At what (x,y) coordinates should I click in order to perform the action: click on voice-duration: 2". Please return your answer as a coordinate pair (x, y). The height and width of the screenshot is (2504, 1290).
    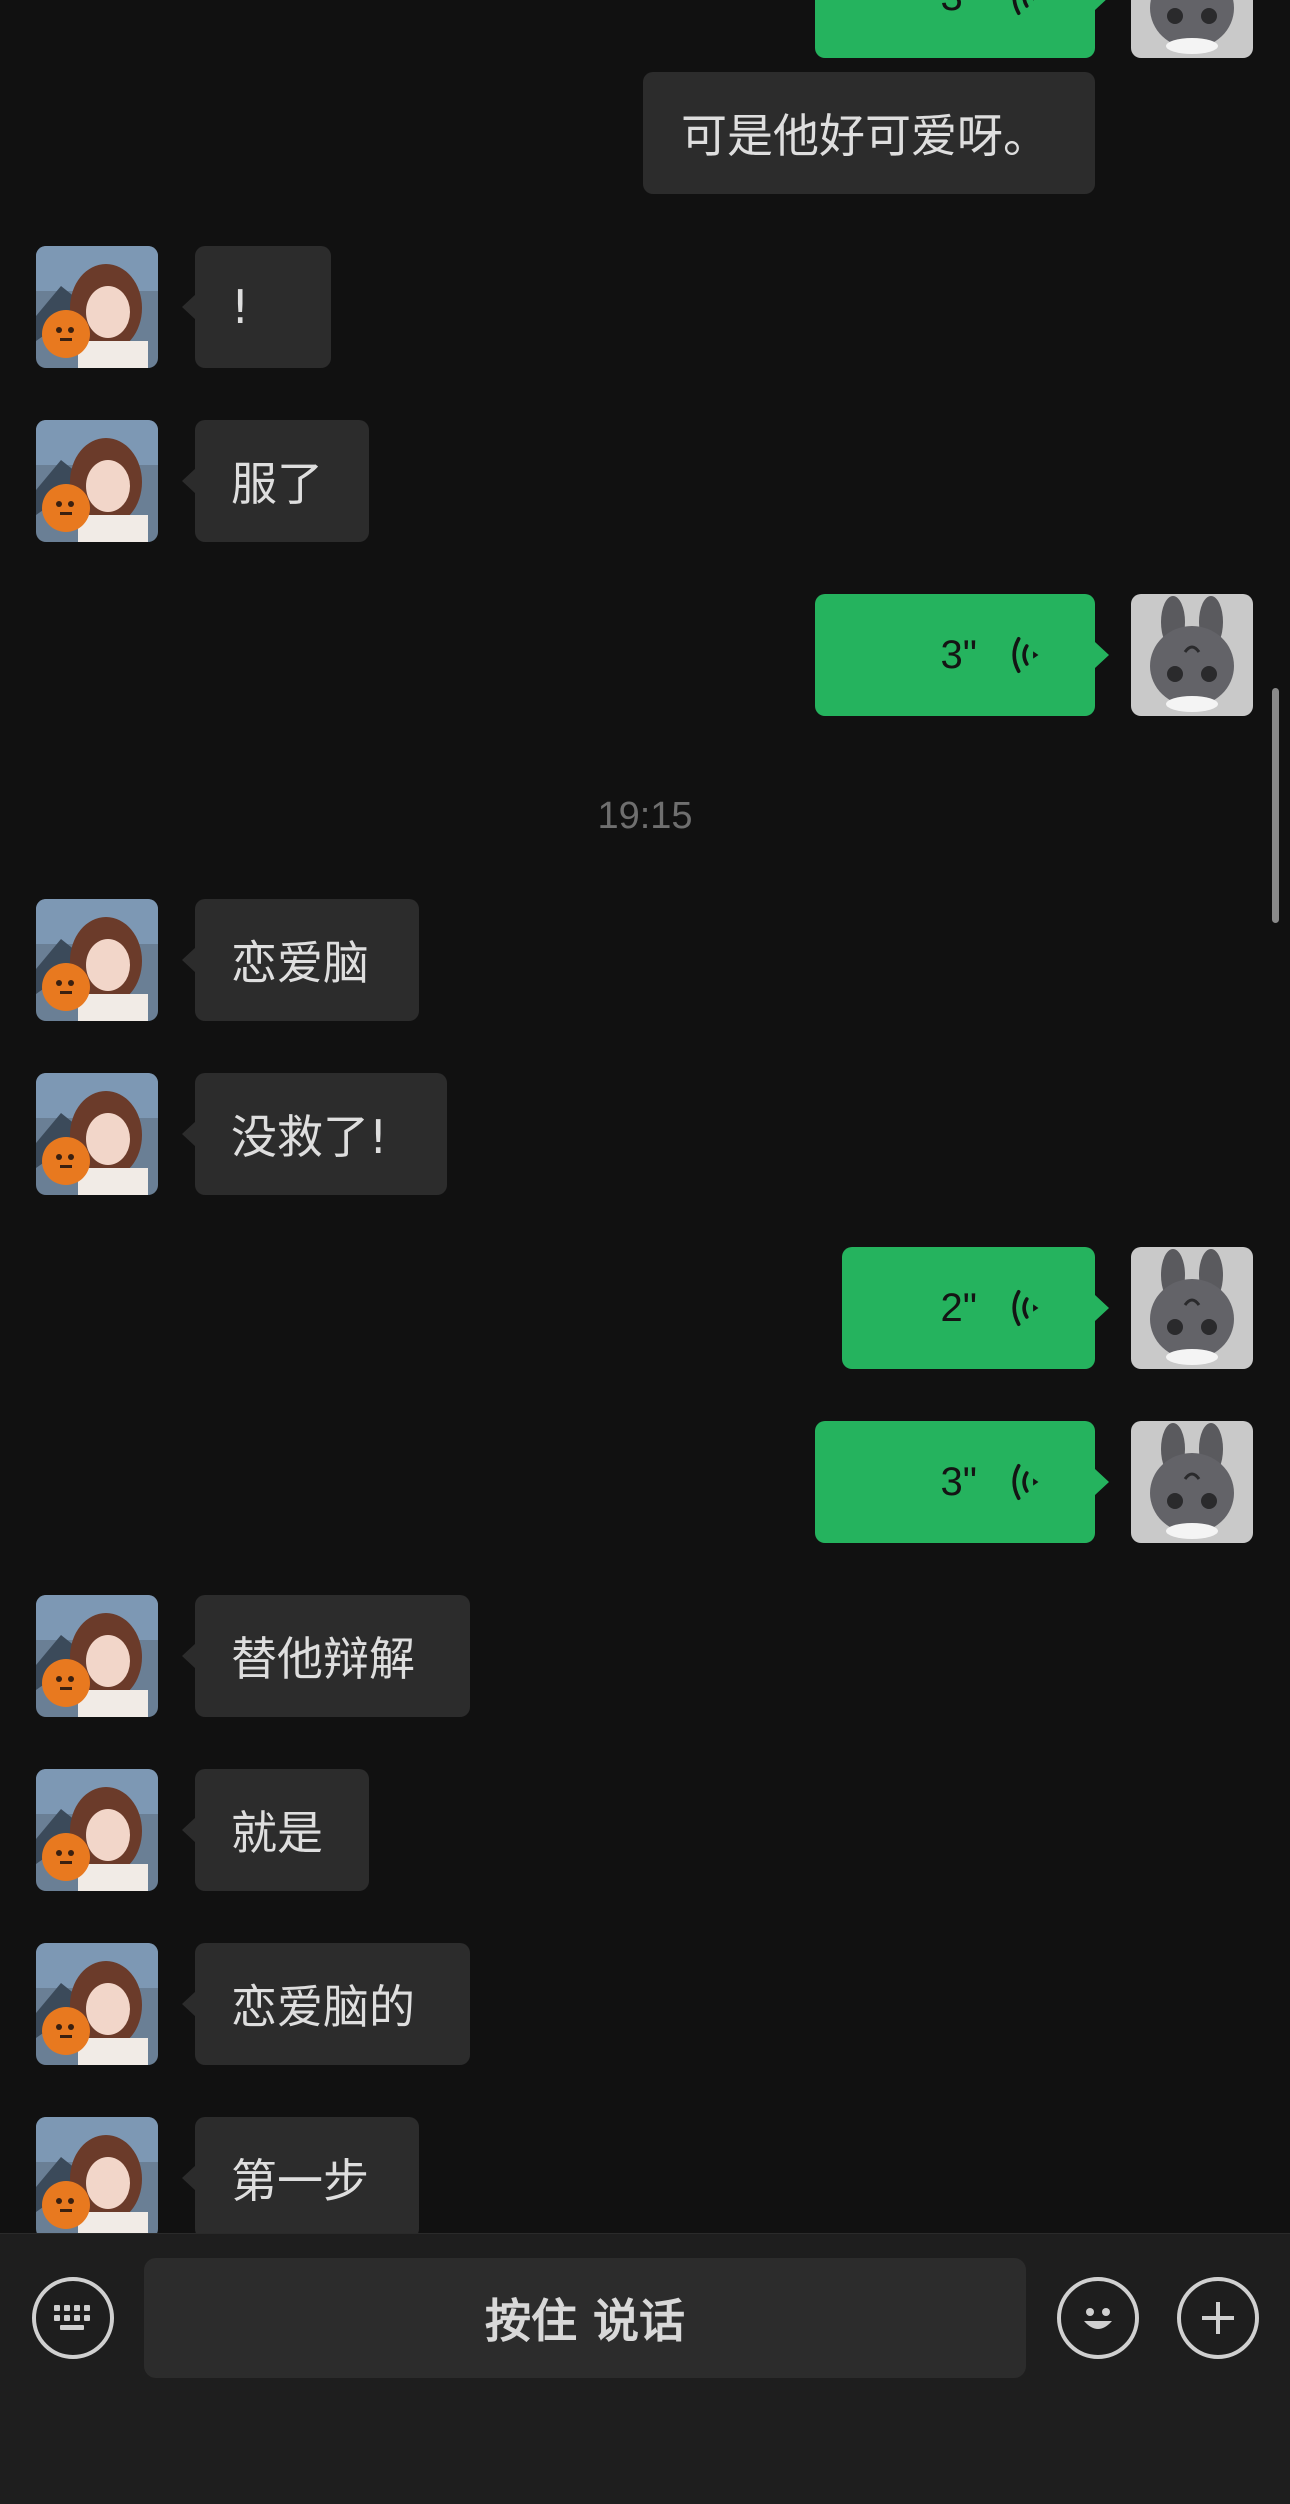
    Looking at the image, I should click on (958, 1307).